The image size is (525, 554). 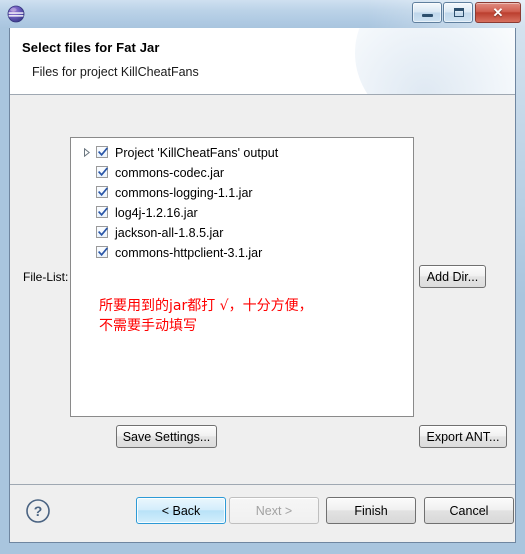 I want to click on maximize-icon, so click(x=459, y=12).